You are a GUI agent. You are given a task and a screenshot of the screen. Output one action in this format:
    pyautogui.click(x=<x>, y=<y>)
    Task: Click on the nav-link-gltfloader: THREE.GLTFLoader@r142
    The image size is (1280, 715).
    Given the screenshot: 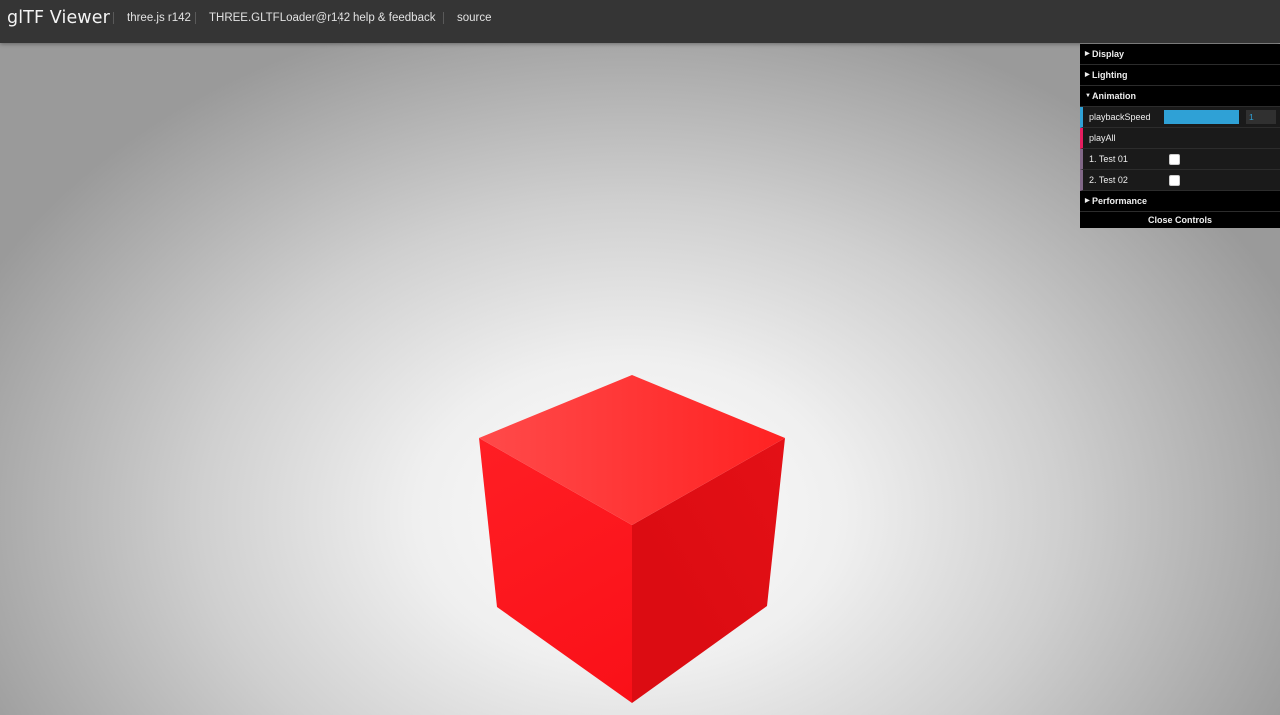 What is the action you would take?
    pyautogui.click(x=279, y=18)
    